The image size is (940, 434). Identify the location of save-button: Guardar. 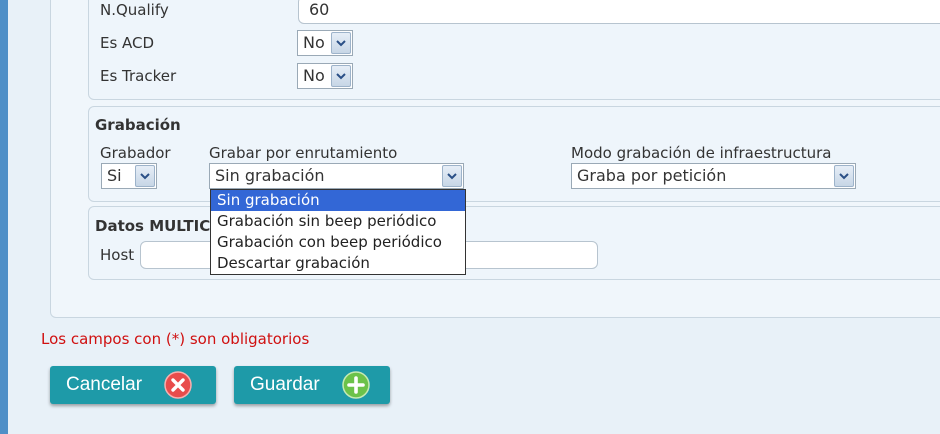
(312, 385).